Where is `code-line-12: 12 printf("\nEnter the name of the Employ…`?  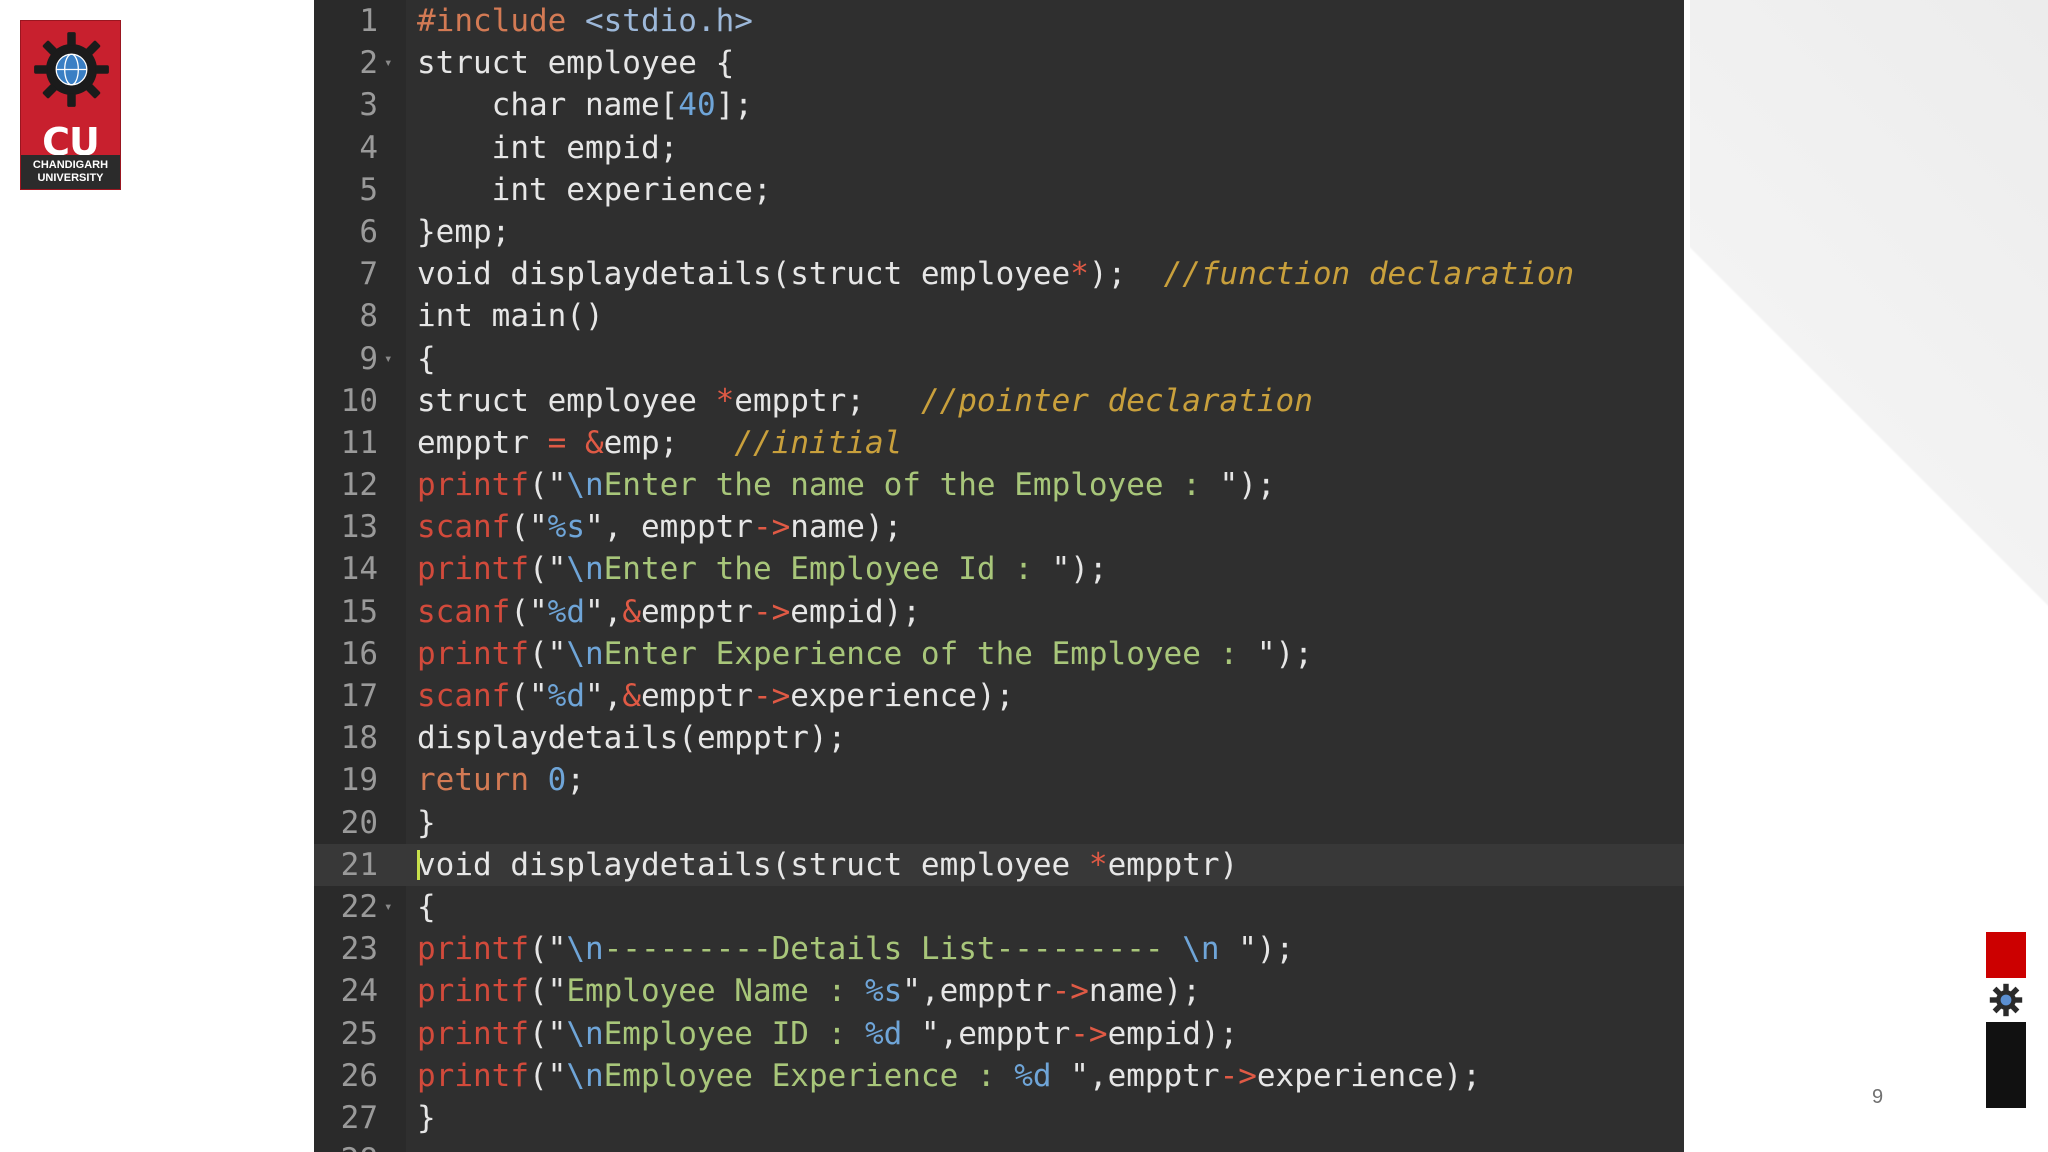 code-line-12: 12 printf("\nEnter the name of the Employ… is located at coordinates (999, 485).